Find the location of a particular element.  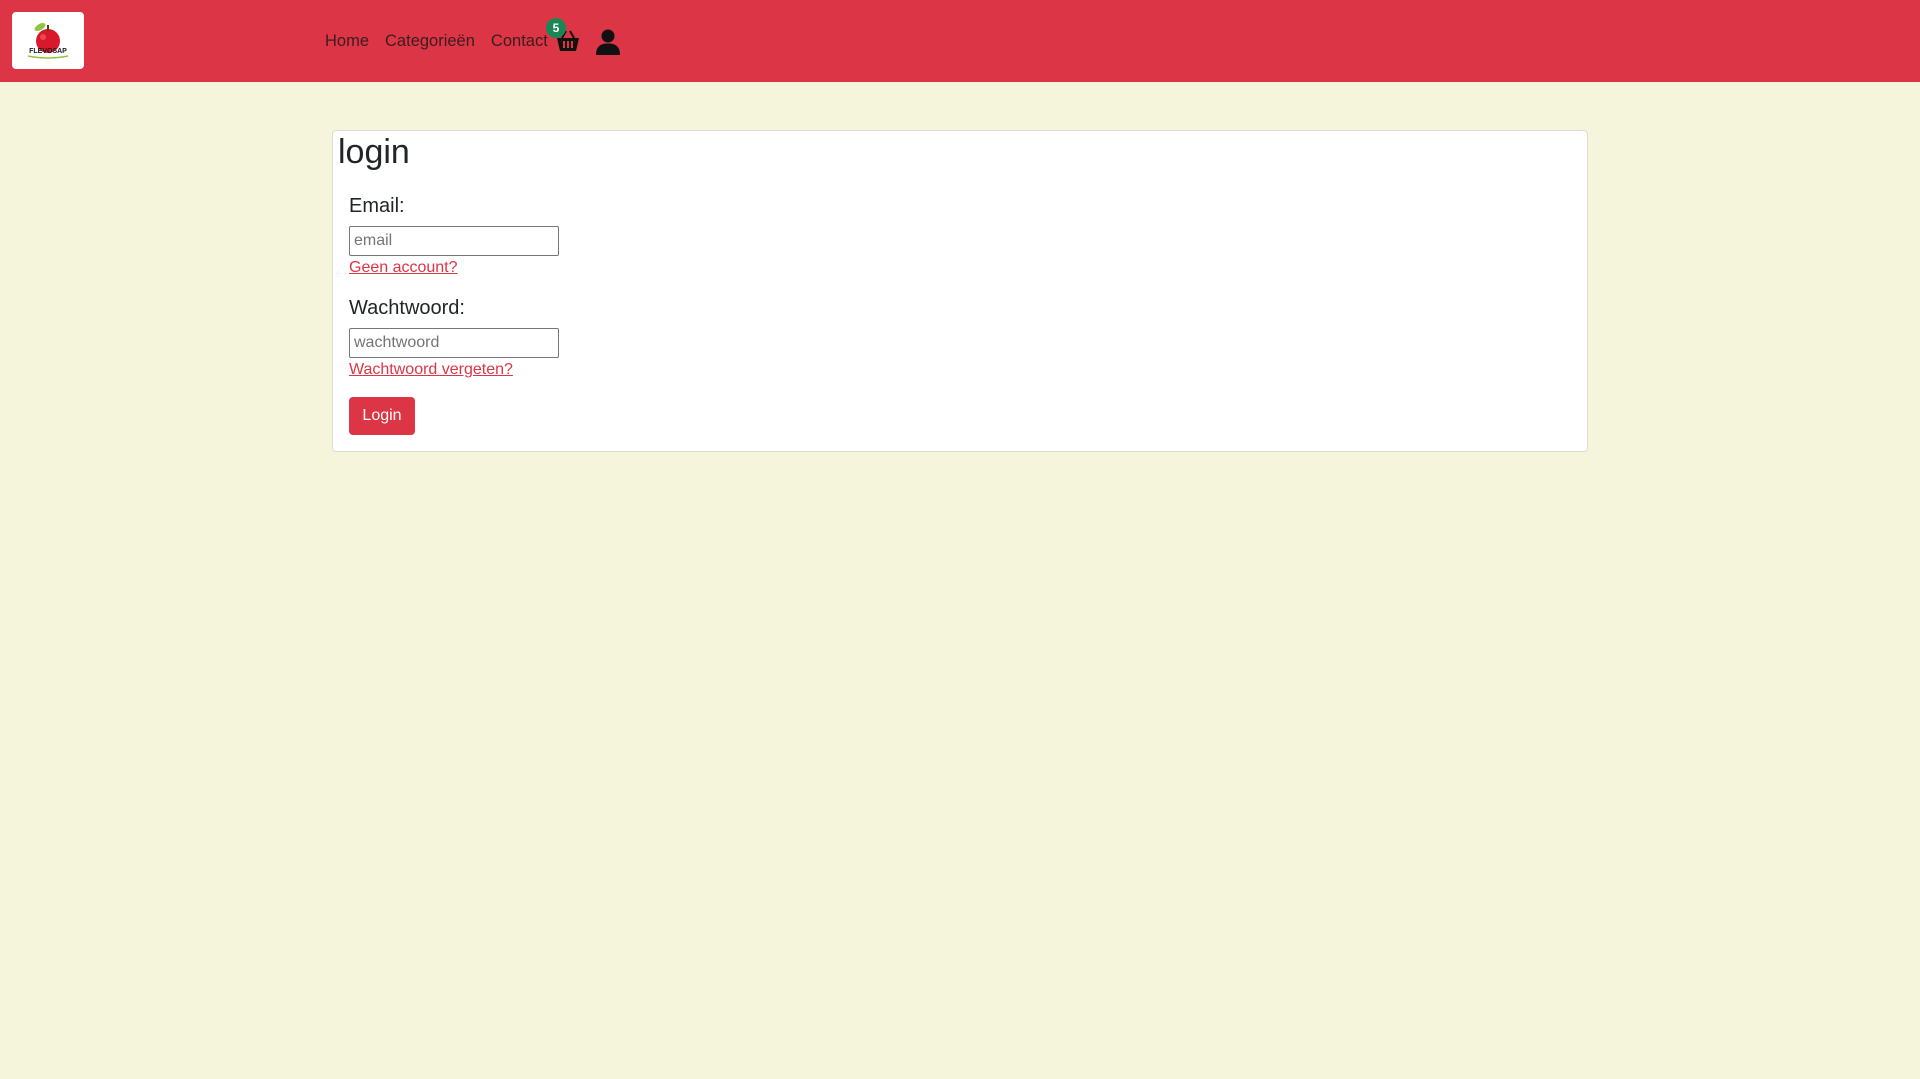

email-field is located at coordinates (454, 241).